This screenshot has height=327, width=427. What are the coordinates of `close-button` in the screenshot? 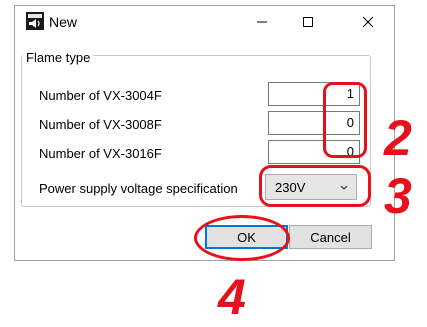 It's located at (368, 22).